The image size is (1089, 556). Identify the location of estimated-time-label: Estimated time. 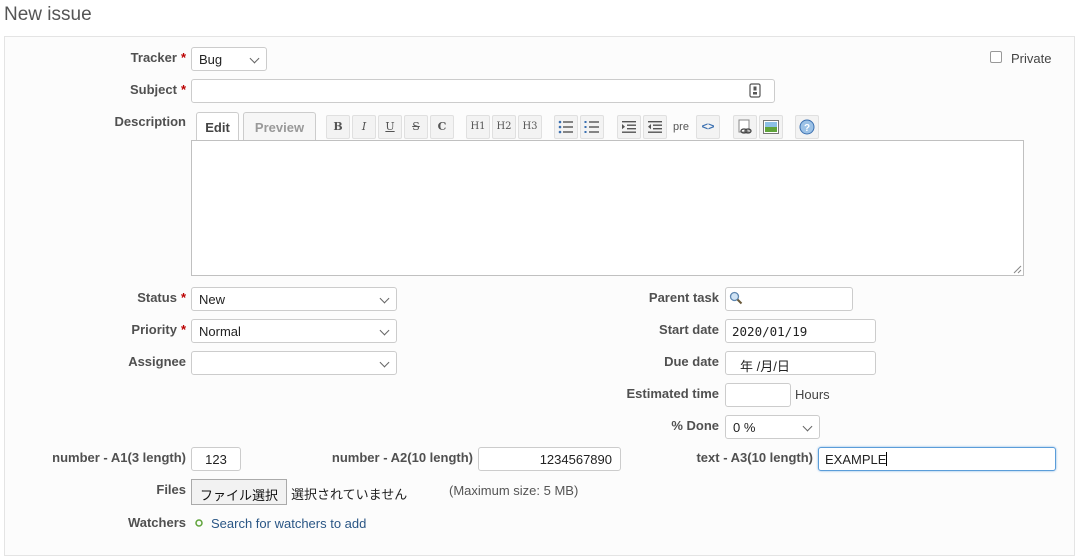
(672, 393).